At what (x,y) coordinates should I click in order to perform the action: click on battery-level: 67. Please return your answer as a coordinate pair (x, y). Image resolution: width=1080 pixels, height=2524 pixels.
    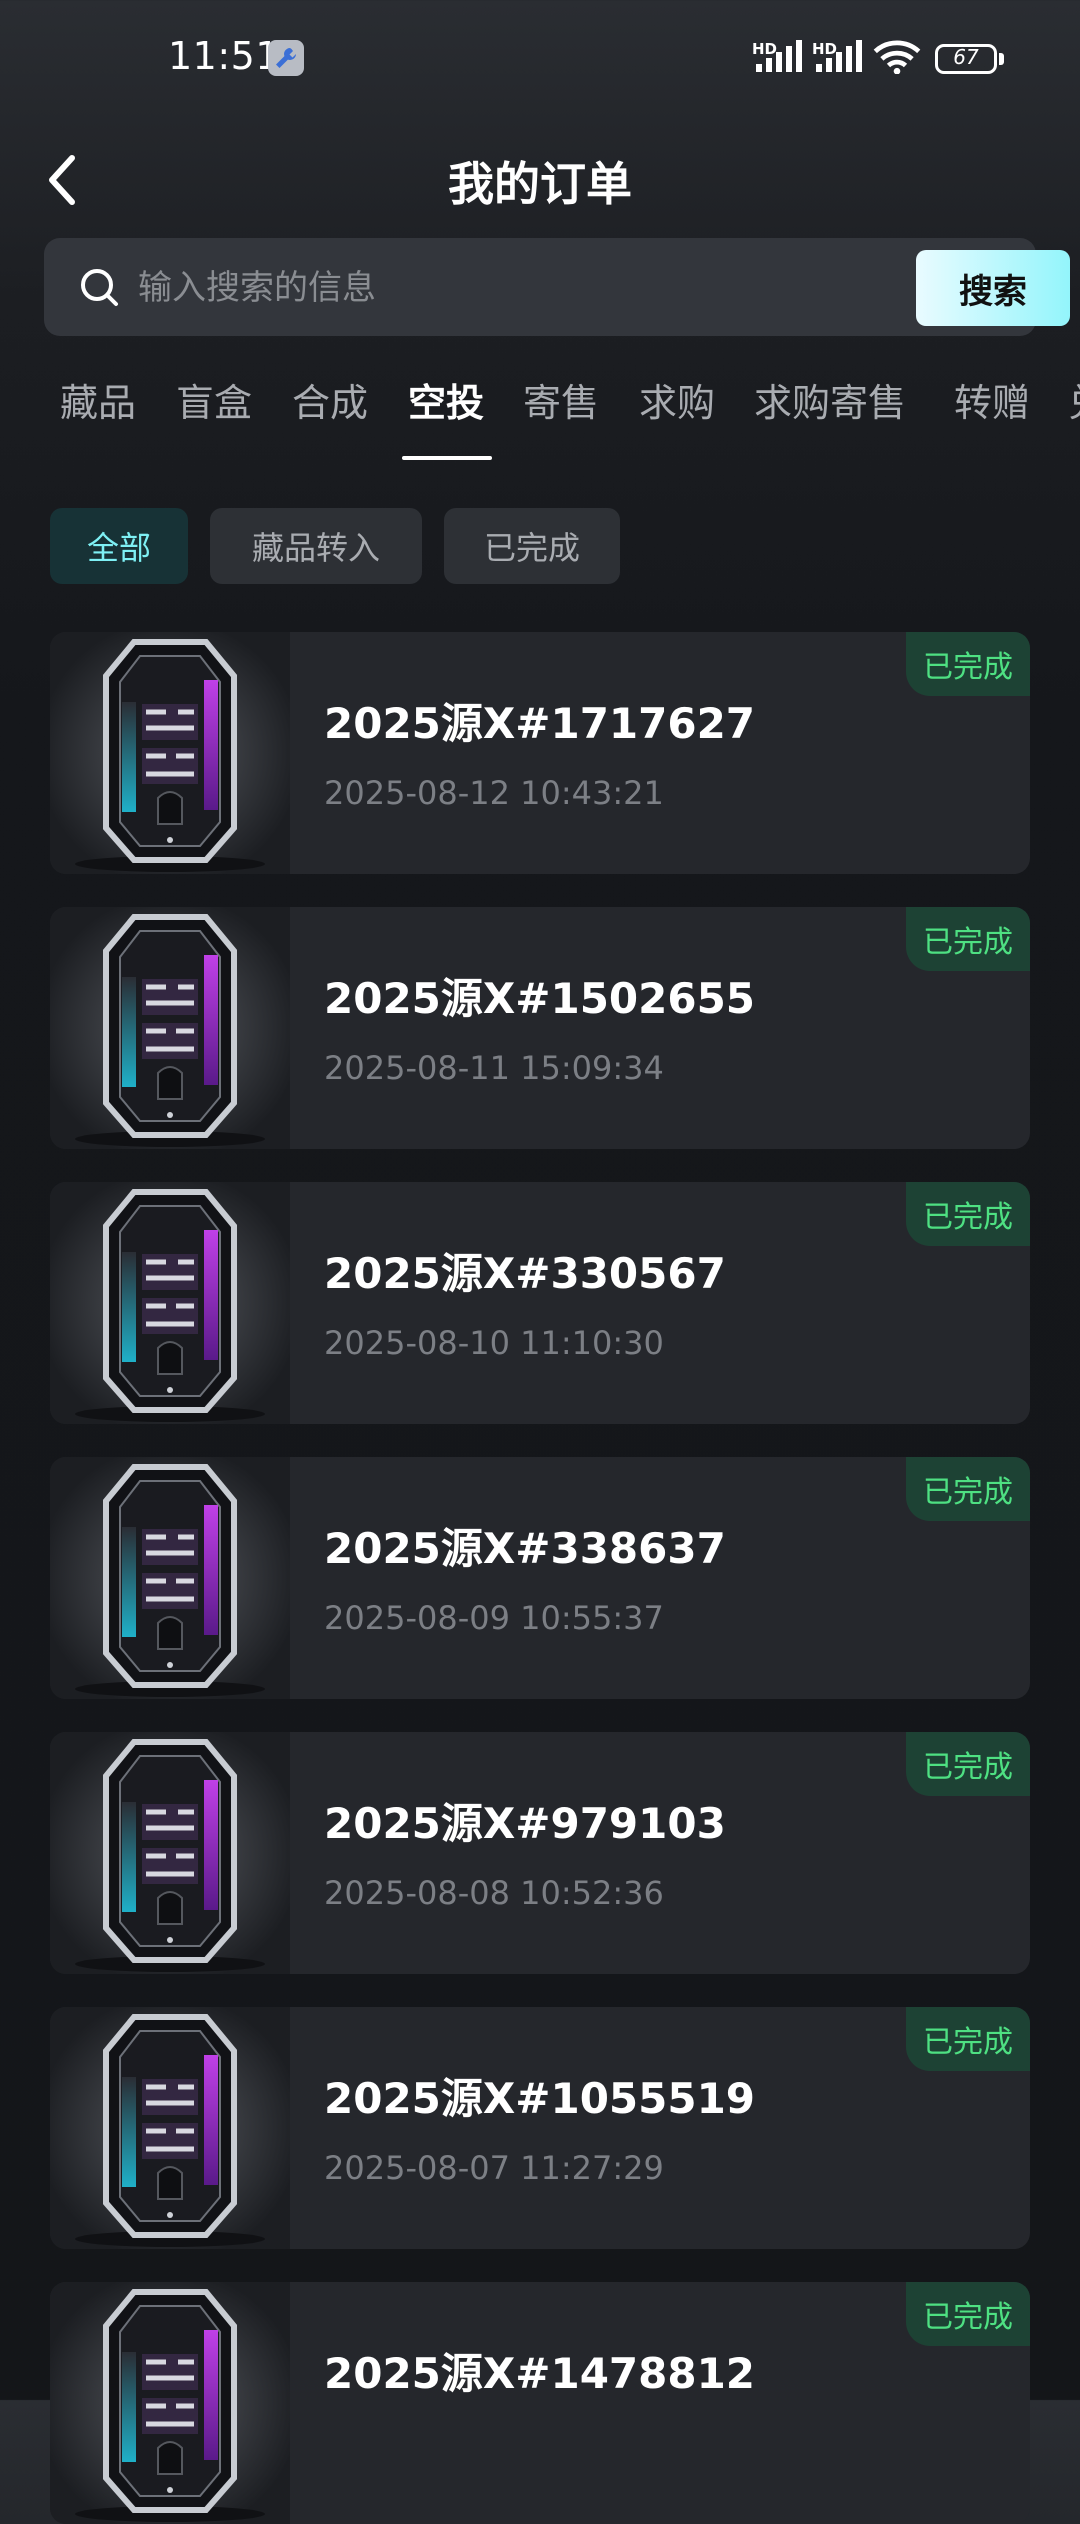
    Looking at the image, I should click on (966, 57).